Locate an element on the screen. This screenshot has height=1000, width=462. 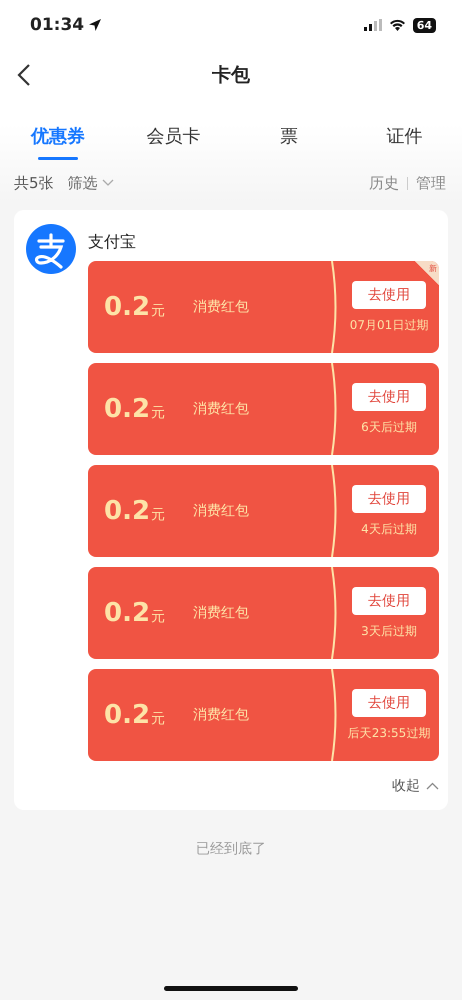
expiry-text: 07月01日过期 is located at coordinates (389, 325).